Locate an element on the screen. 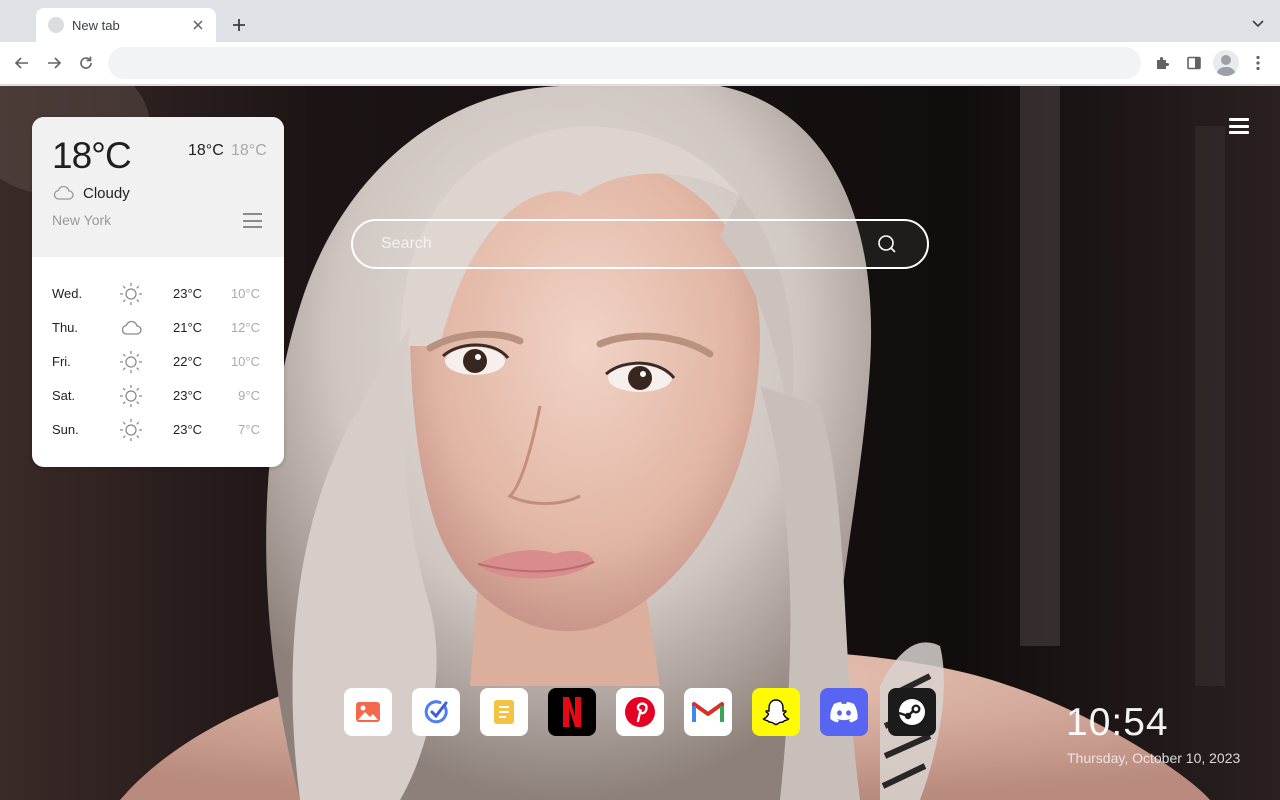 Image resolution: width=1280 pixels, height=800 pixels. globe-icon is located at coordinates (56, 25).